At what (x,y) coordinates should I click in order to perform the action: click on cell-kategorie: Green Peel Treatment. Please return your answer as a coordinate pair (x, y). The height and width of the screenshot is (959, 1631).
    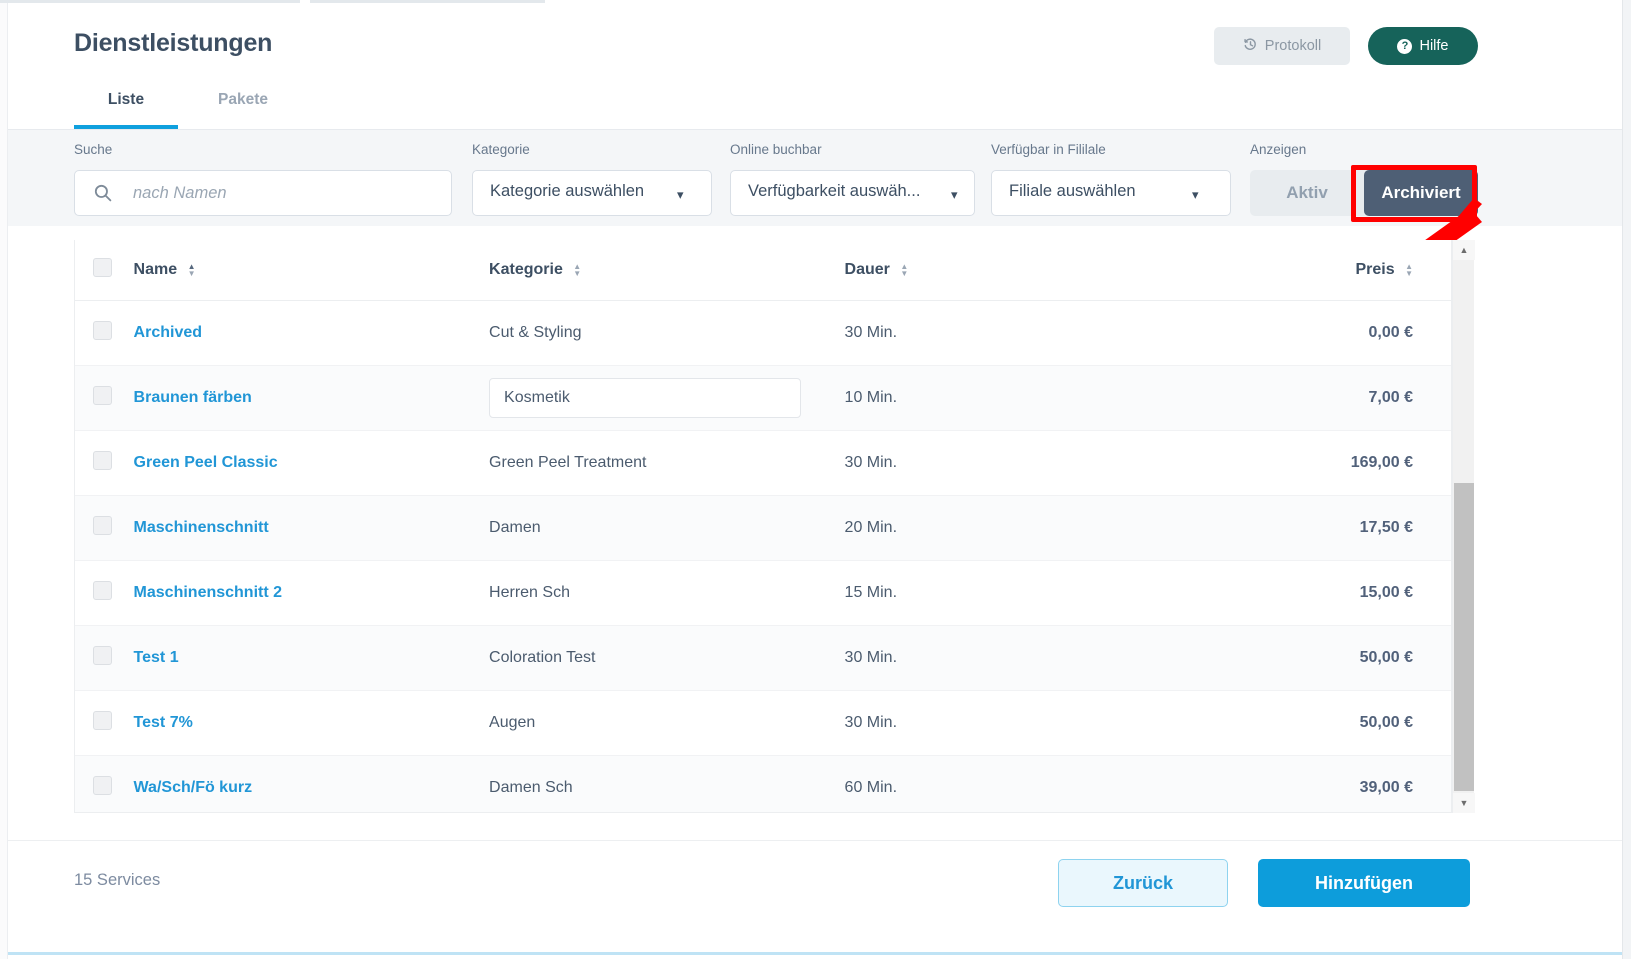
    Looking at the image, I should click on (667, 463).